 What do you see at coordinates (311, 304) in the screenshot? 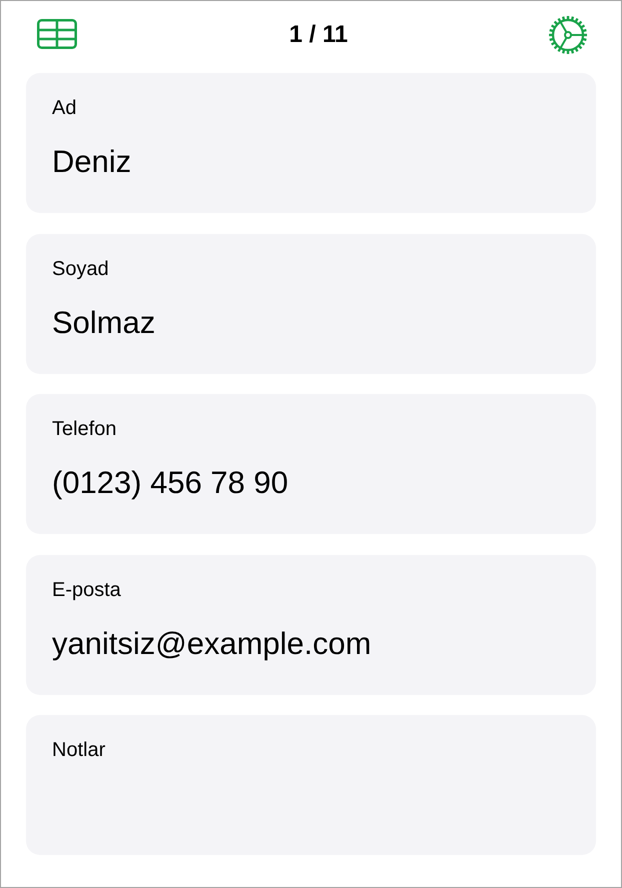
I see `text-field: Soyad Solmaz` at bounding box center [311, 304].